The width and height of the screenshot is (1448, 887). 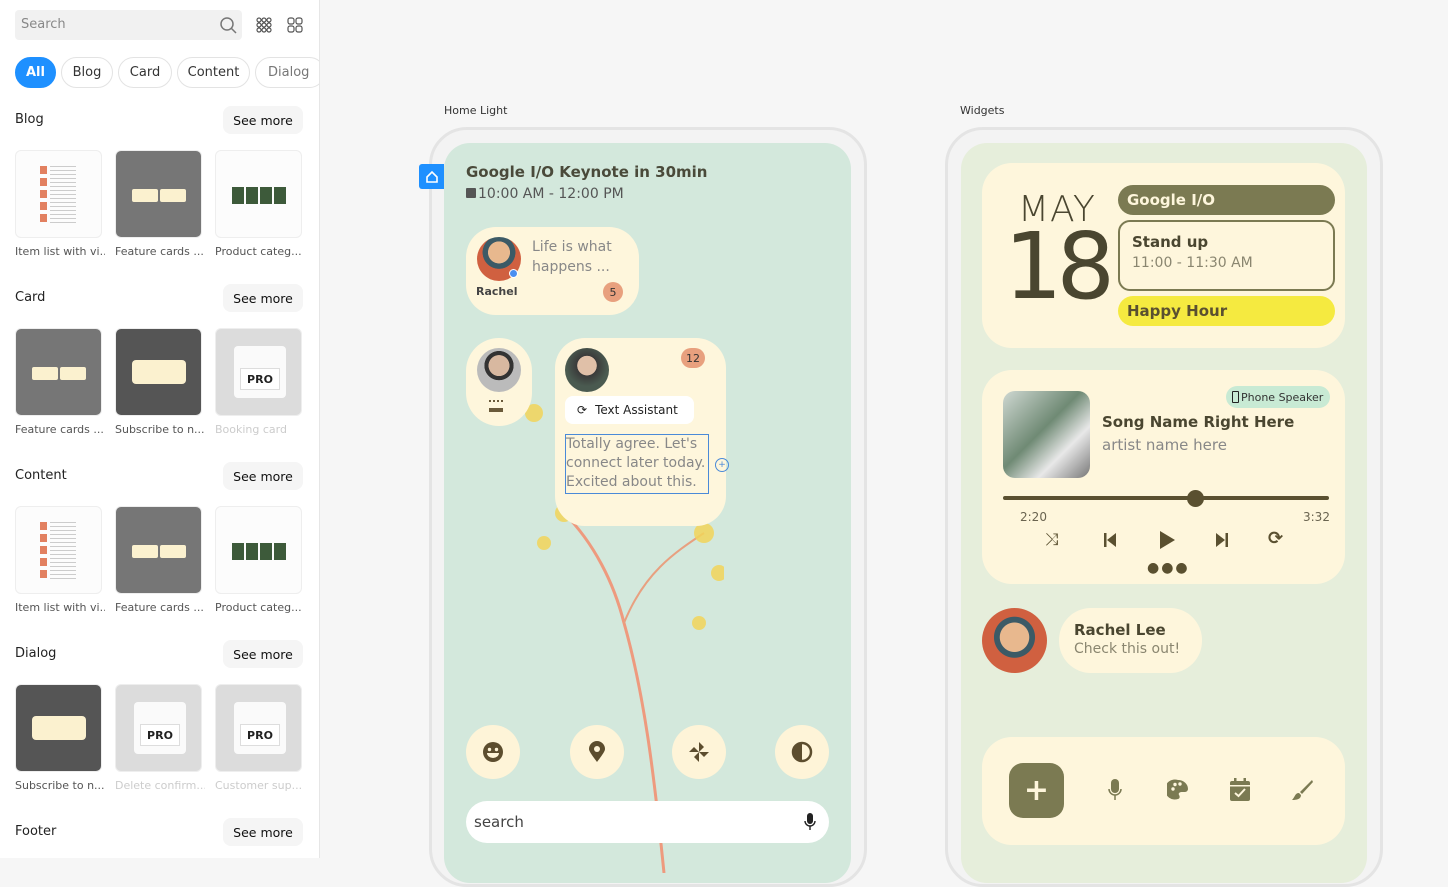 I want to click on event-time: 11:00 - 11:30 AM, so click(x=1192, y=263).